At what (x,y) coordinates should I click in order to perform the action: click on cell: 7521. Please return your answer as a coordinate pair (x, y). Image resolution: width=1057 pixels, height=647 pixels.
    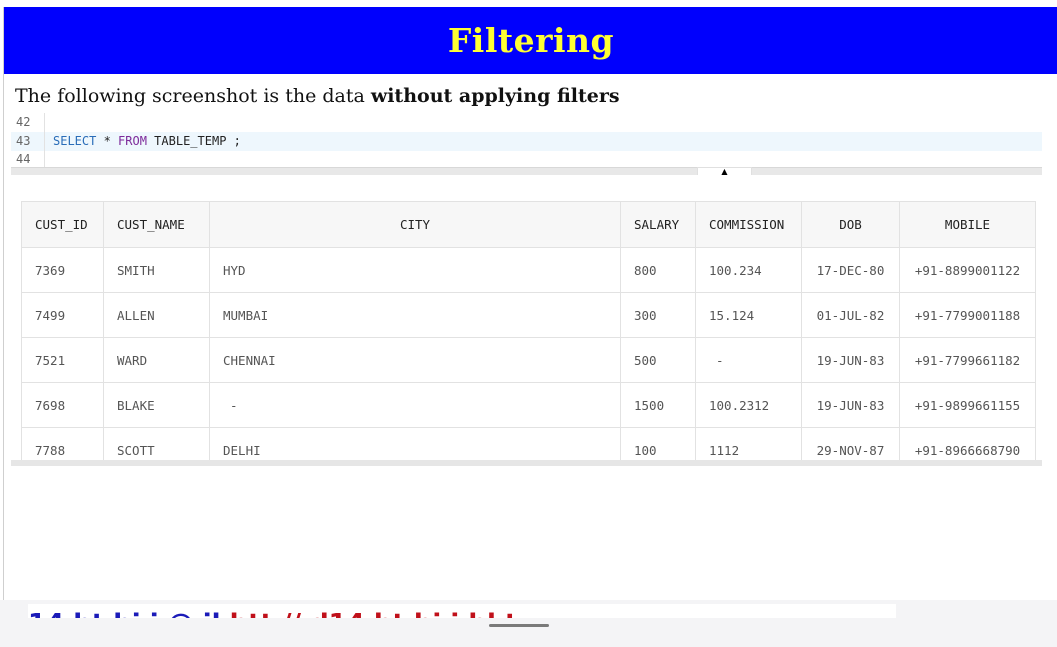
    Looking at the image, I should click on (62, 360).